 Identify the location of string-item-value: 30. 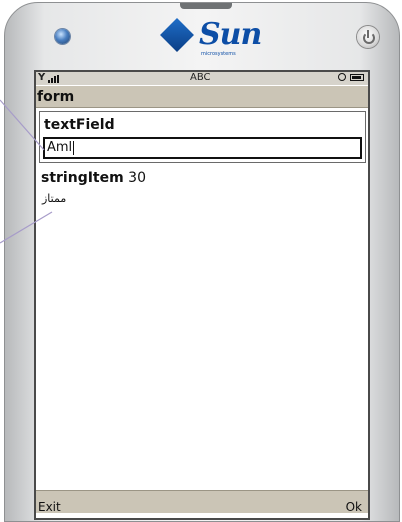
(137, 178).